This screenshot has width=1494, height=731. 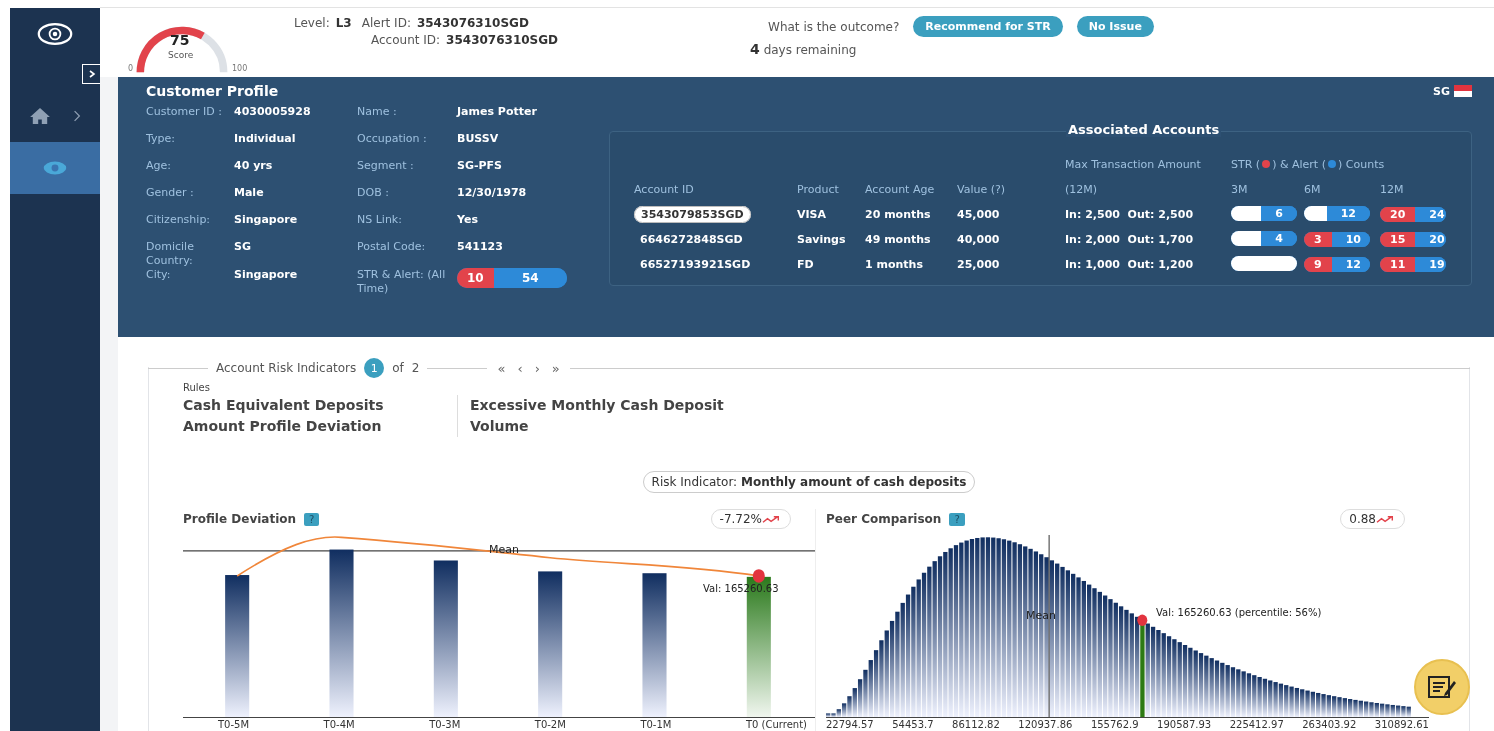 What do you see at coordinates (1264, 213) in the screenshot?
I see `count-pill: 6` at bounding box center [1264, 213].